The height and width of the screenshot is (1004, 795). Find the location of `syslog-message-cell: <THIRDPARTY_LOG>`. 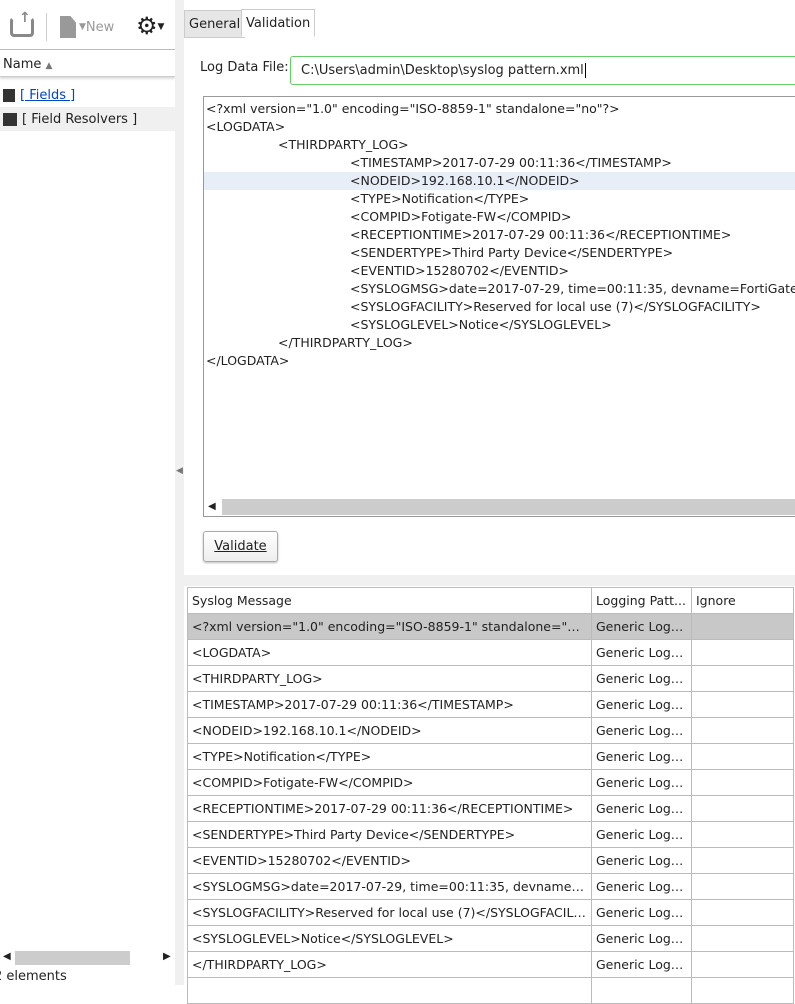

syslog-message-cell: <THIRDPARTY_LOG> is located at coordinates (389, 678).